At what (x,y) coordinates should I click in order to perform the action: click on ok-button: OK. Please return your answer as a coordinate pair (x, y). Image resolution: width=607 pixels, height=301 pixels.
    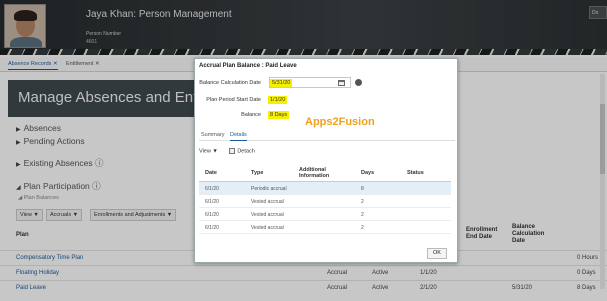
    Looking at the image, I should click on (437, 253).